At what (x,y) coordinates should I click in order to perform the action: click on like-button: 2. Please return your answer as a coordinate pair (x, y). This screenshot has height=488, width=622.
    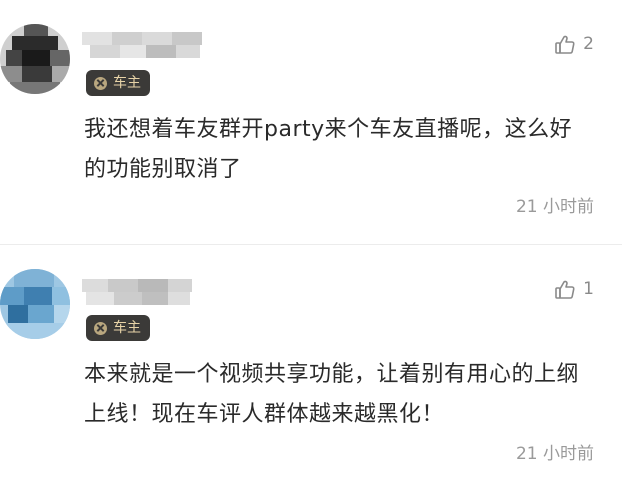
    Looking at the image, I should click on (574, 44).